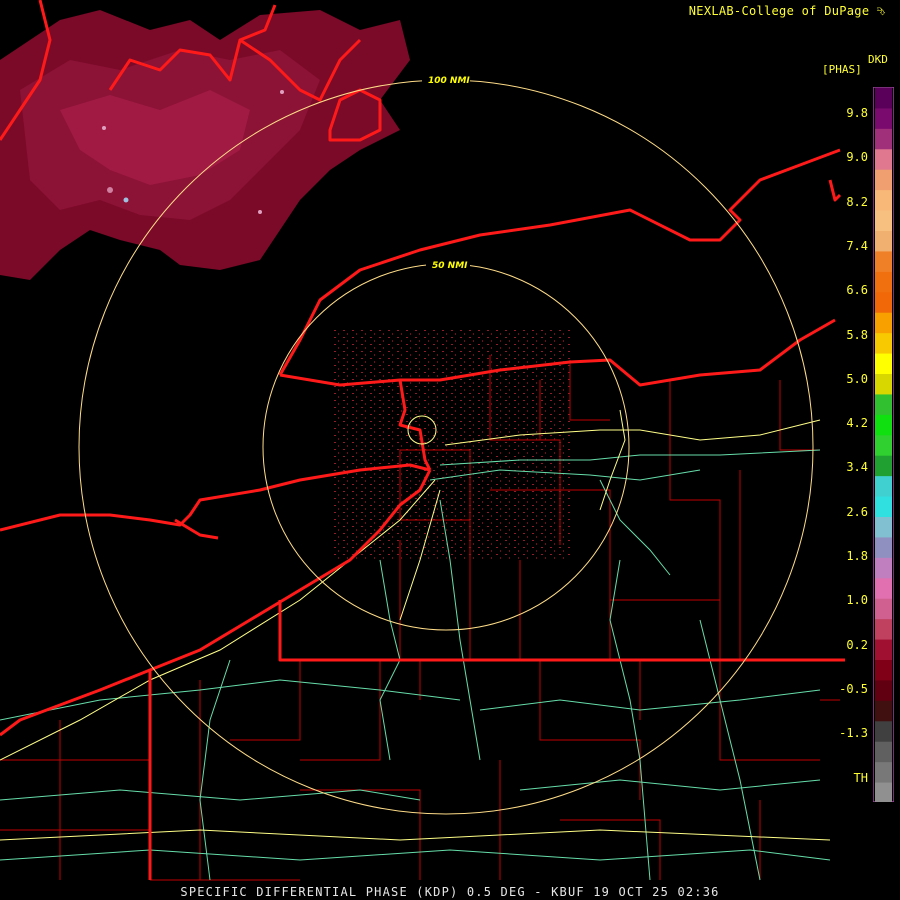 This screenshot has height=900, width=900. Describe the element at coordinates (853, 733) in the screenshot. I see `legend-tick-label: -1.3` at that location.